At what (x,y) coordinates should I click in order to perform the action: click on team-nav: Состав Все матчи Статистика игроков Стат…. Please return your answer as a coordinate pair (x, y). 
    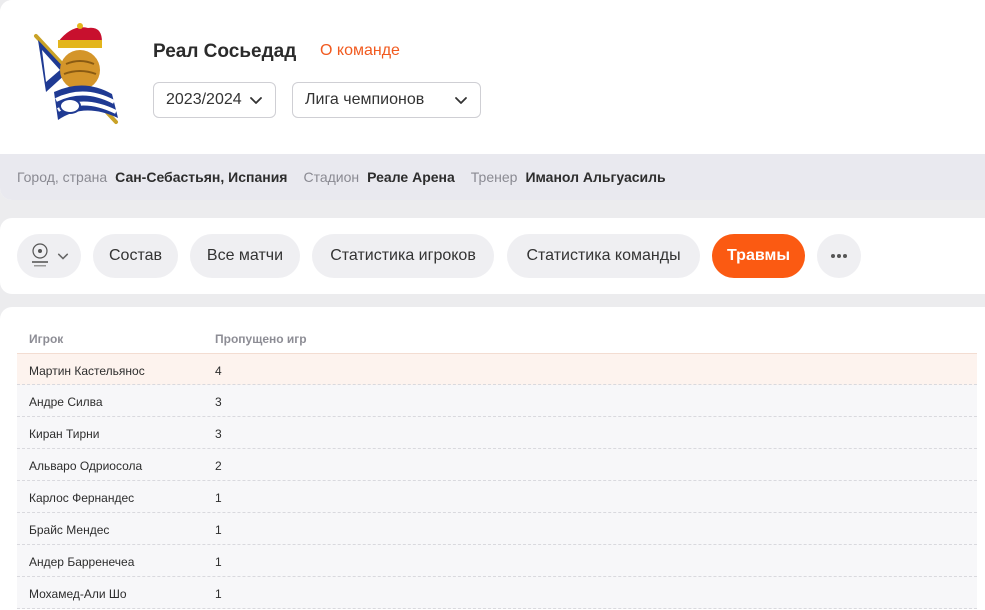
    Looking at the image, I should click on (492, 256).